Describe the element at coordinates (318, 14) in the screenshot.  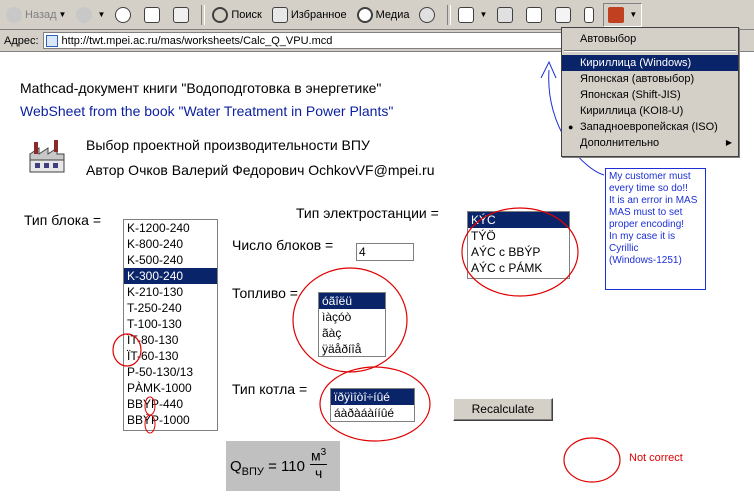
I see `favorites-label: Избранное` at that location.